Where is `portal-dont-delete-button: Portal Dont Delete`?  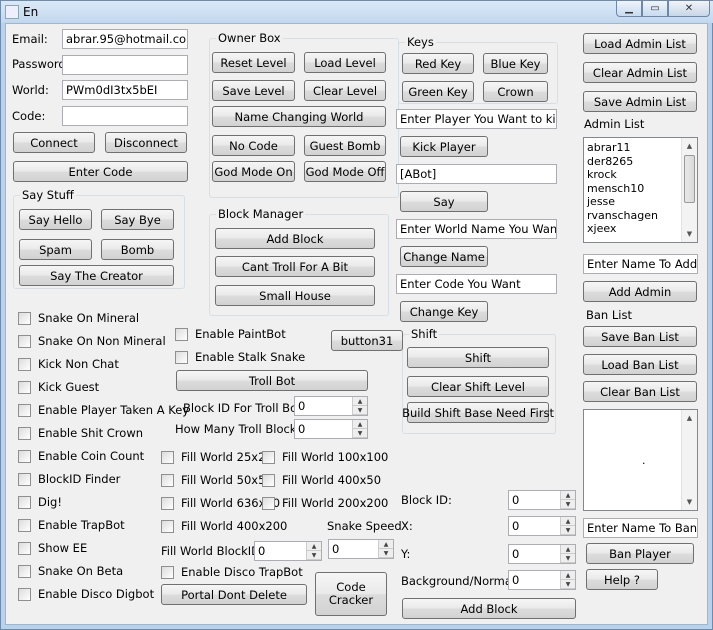 portal-dont-delete-button: Portal Dont Delete is located at coordinates (234, 594).